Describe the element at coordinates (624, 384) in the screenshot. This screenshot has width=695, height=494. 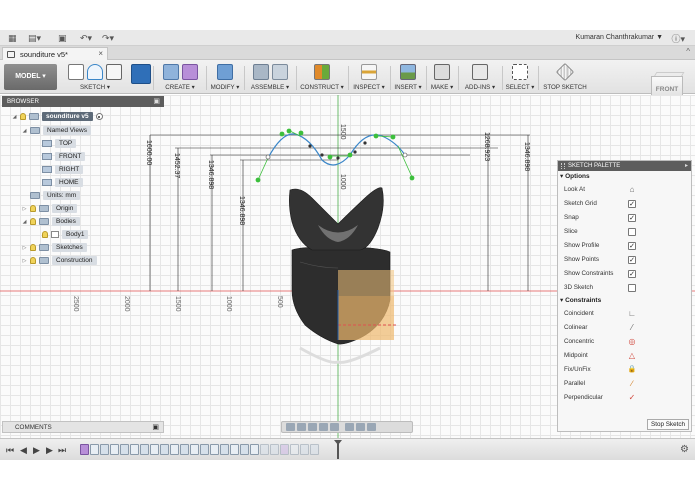
I see `constraint-parallel: Parallel ∕` at that location.